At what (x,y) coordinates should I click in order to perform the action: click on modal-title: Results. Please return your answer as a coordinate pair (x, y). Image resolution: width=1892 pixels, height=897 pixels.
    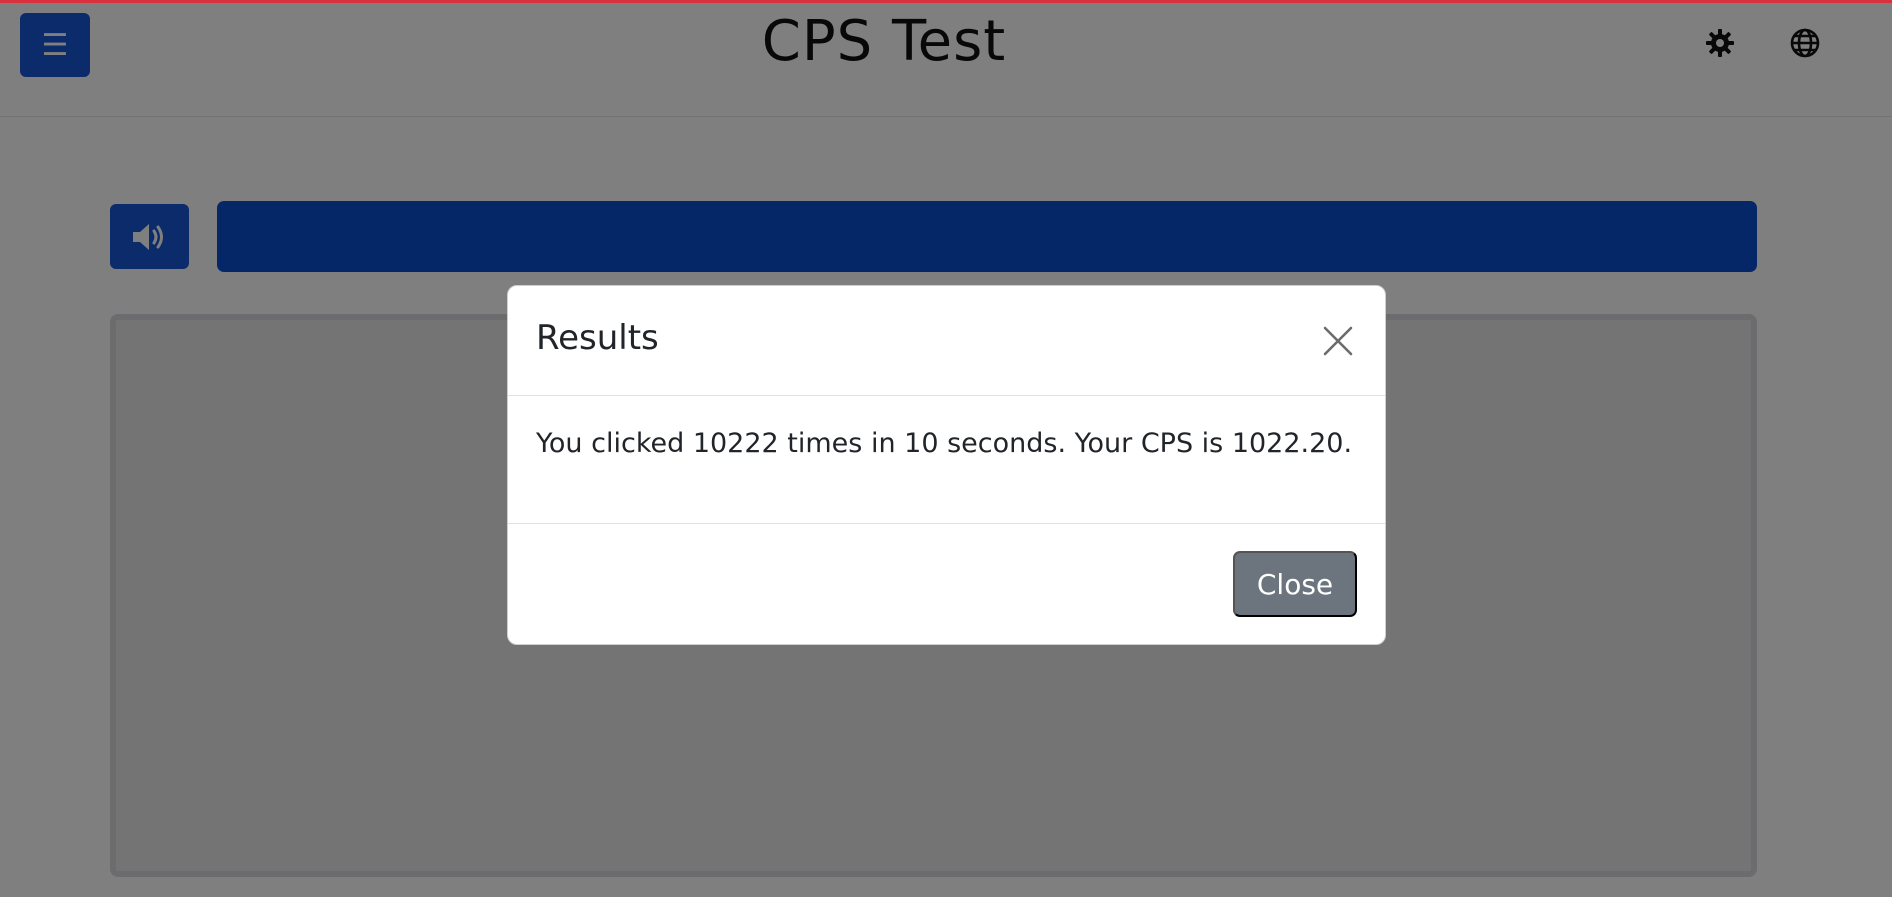
    Looking at the image, I should click on (597, 338).